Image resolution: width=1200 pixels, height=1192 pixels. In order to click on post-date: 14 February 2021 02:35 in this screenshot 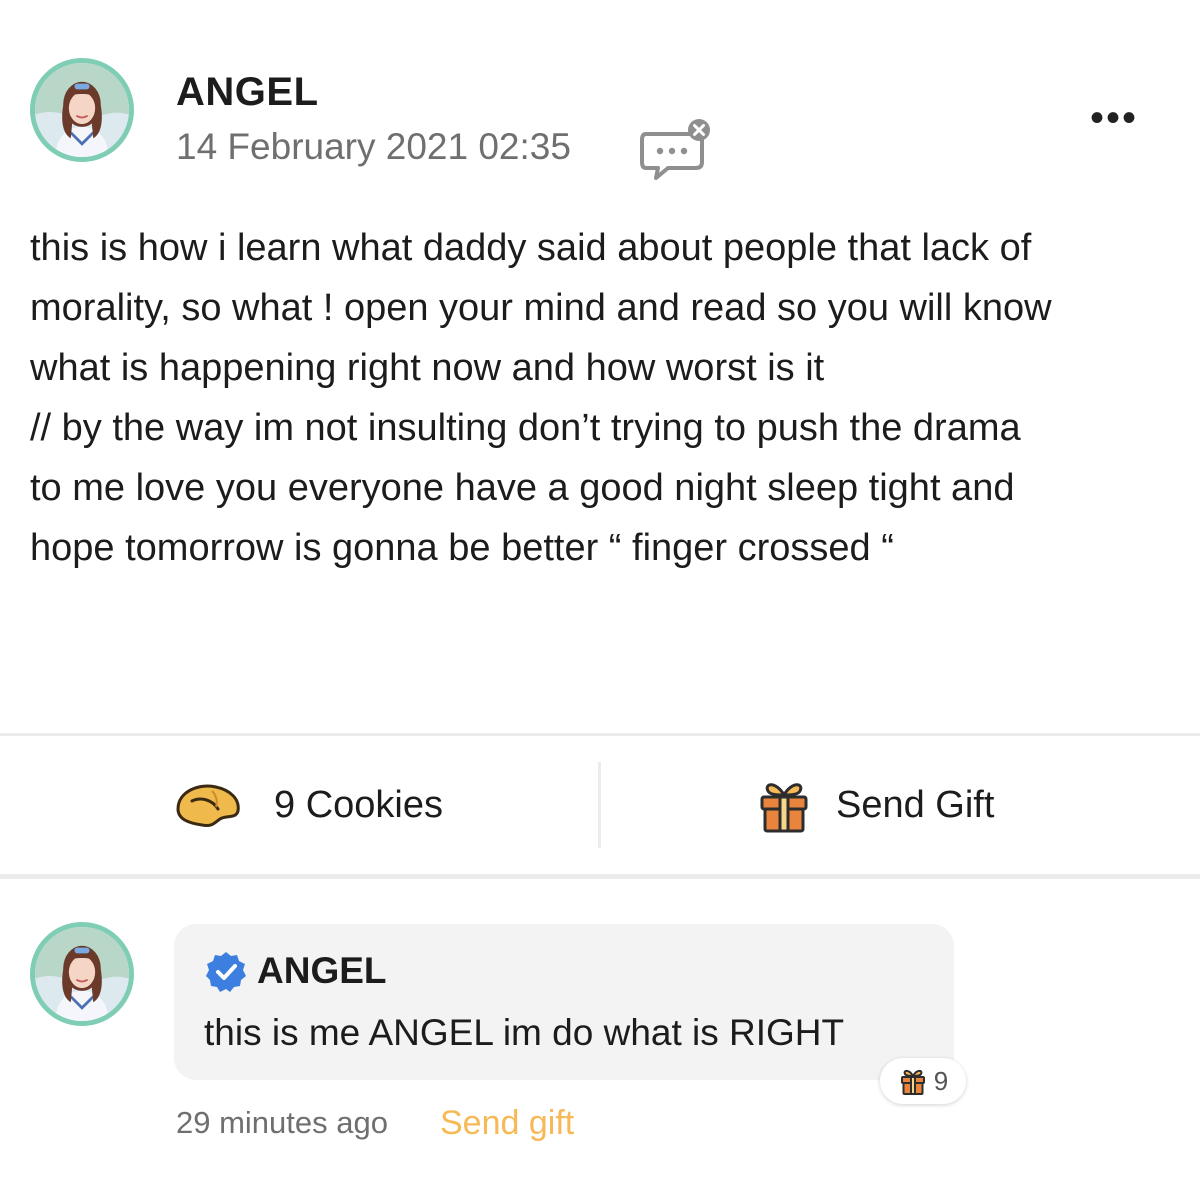, I will do `click(373, 146)`.